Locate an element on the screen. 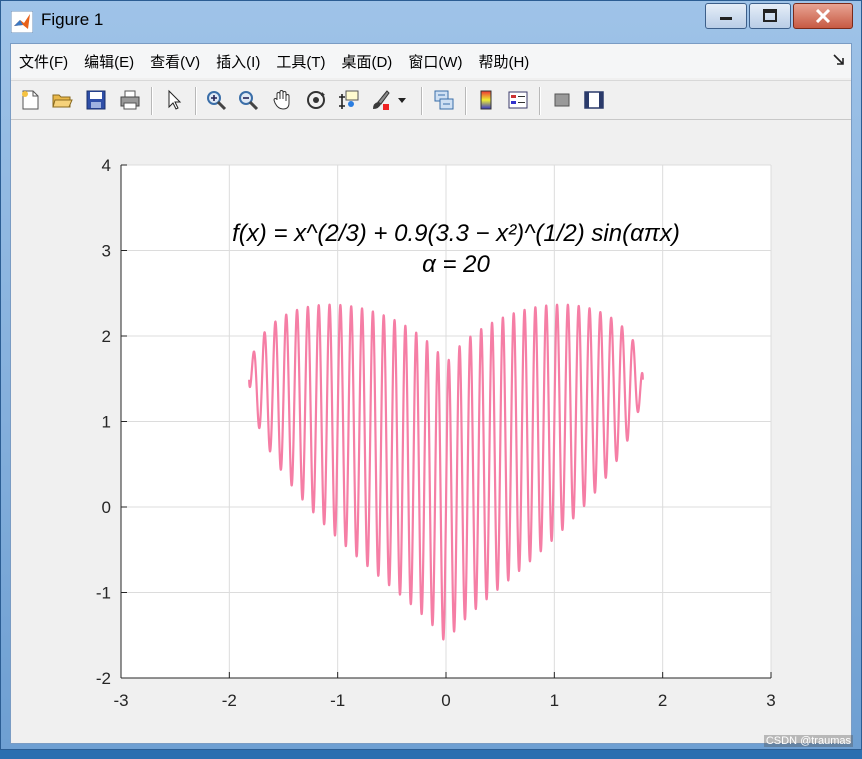 Image resolution: width=862 pixels, height=759 pixels. minimize-button is located at coordinates (726, 16).